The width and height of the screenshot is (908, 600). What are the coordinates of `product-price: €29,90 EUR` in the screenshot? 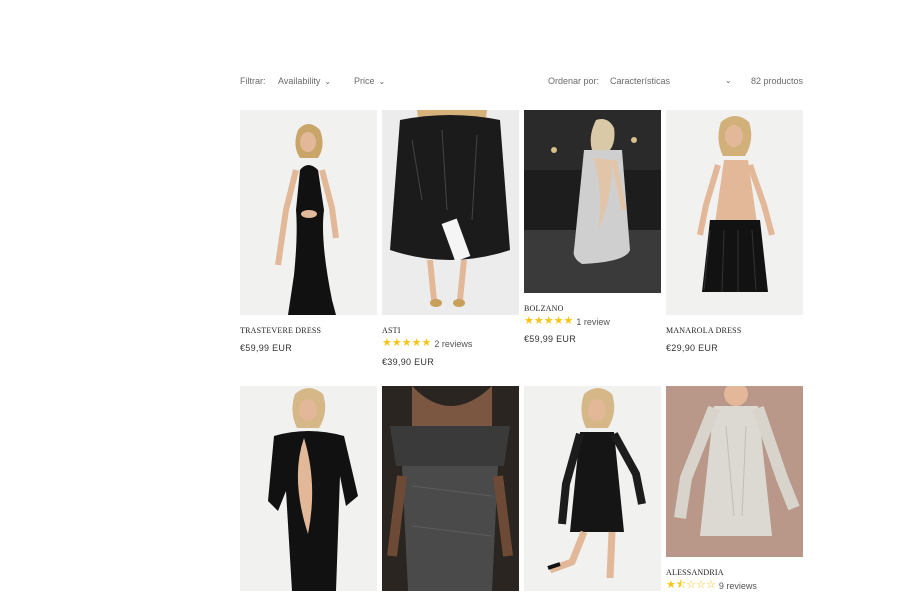 It's located at (692, 348).